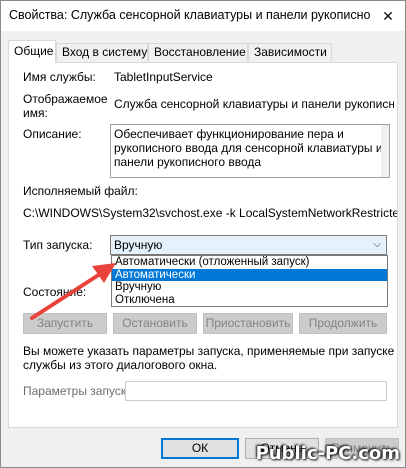 This screenshot has width=406, height=468. Describe the element at coordinates (377, 244) in the screenshot. I see `chevron-down-icon: ⌵` at that location.